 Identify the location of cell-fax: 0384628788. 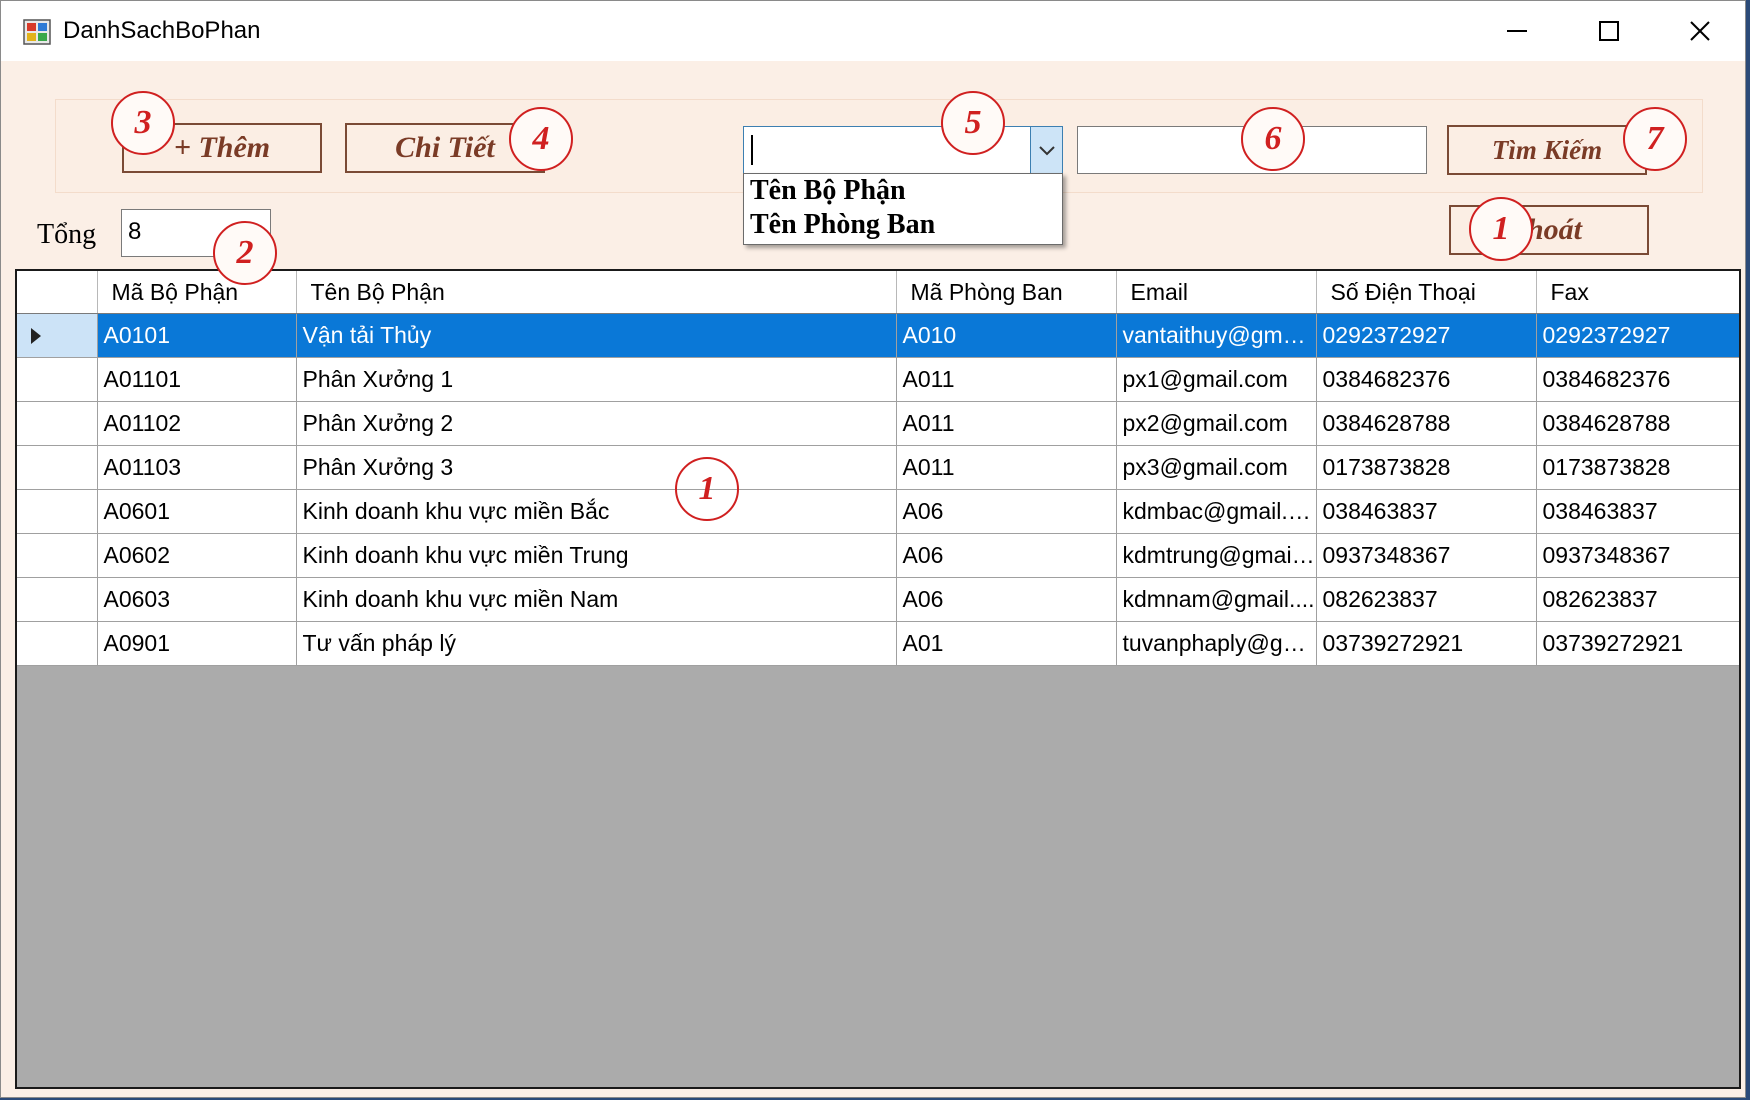
(1637, 423).